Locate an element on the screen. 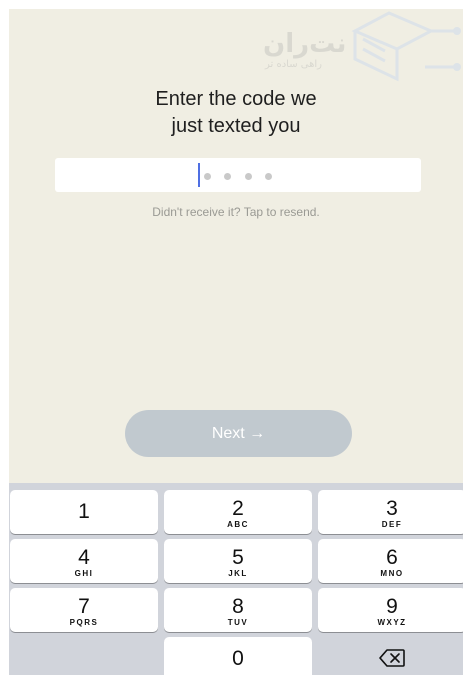 This screenshot has width=463, height=675. key-2: 2 ABC is located at coordinates (238, 512).